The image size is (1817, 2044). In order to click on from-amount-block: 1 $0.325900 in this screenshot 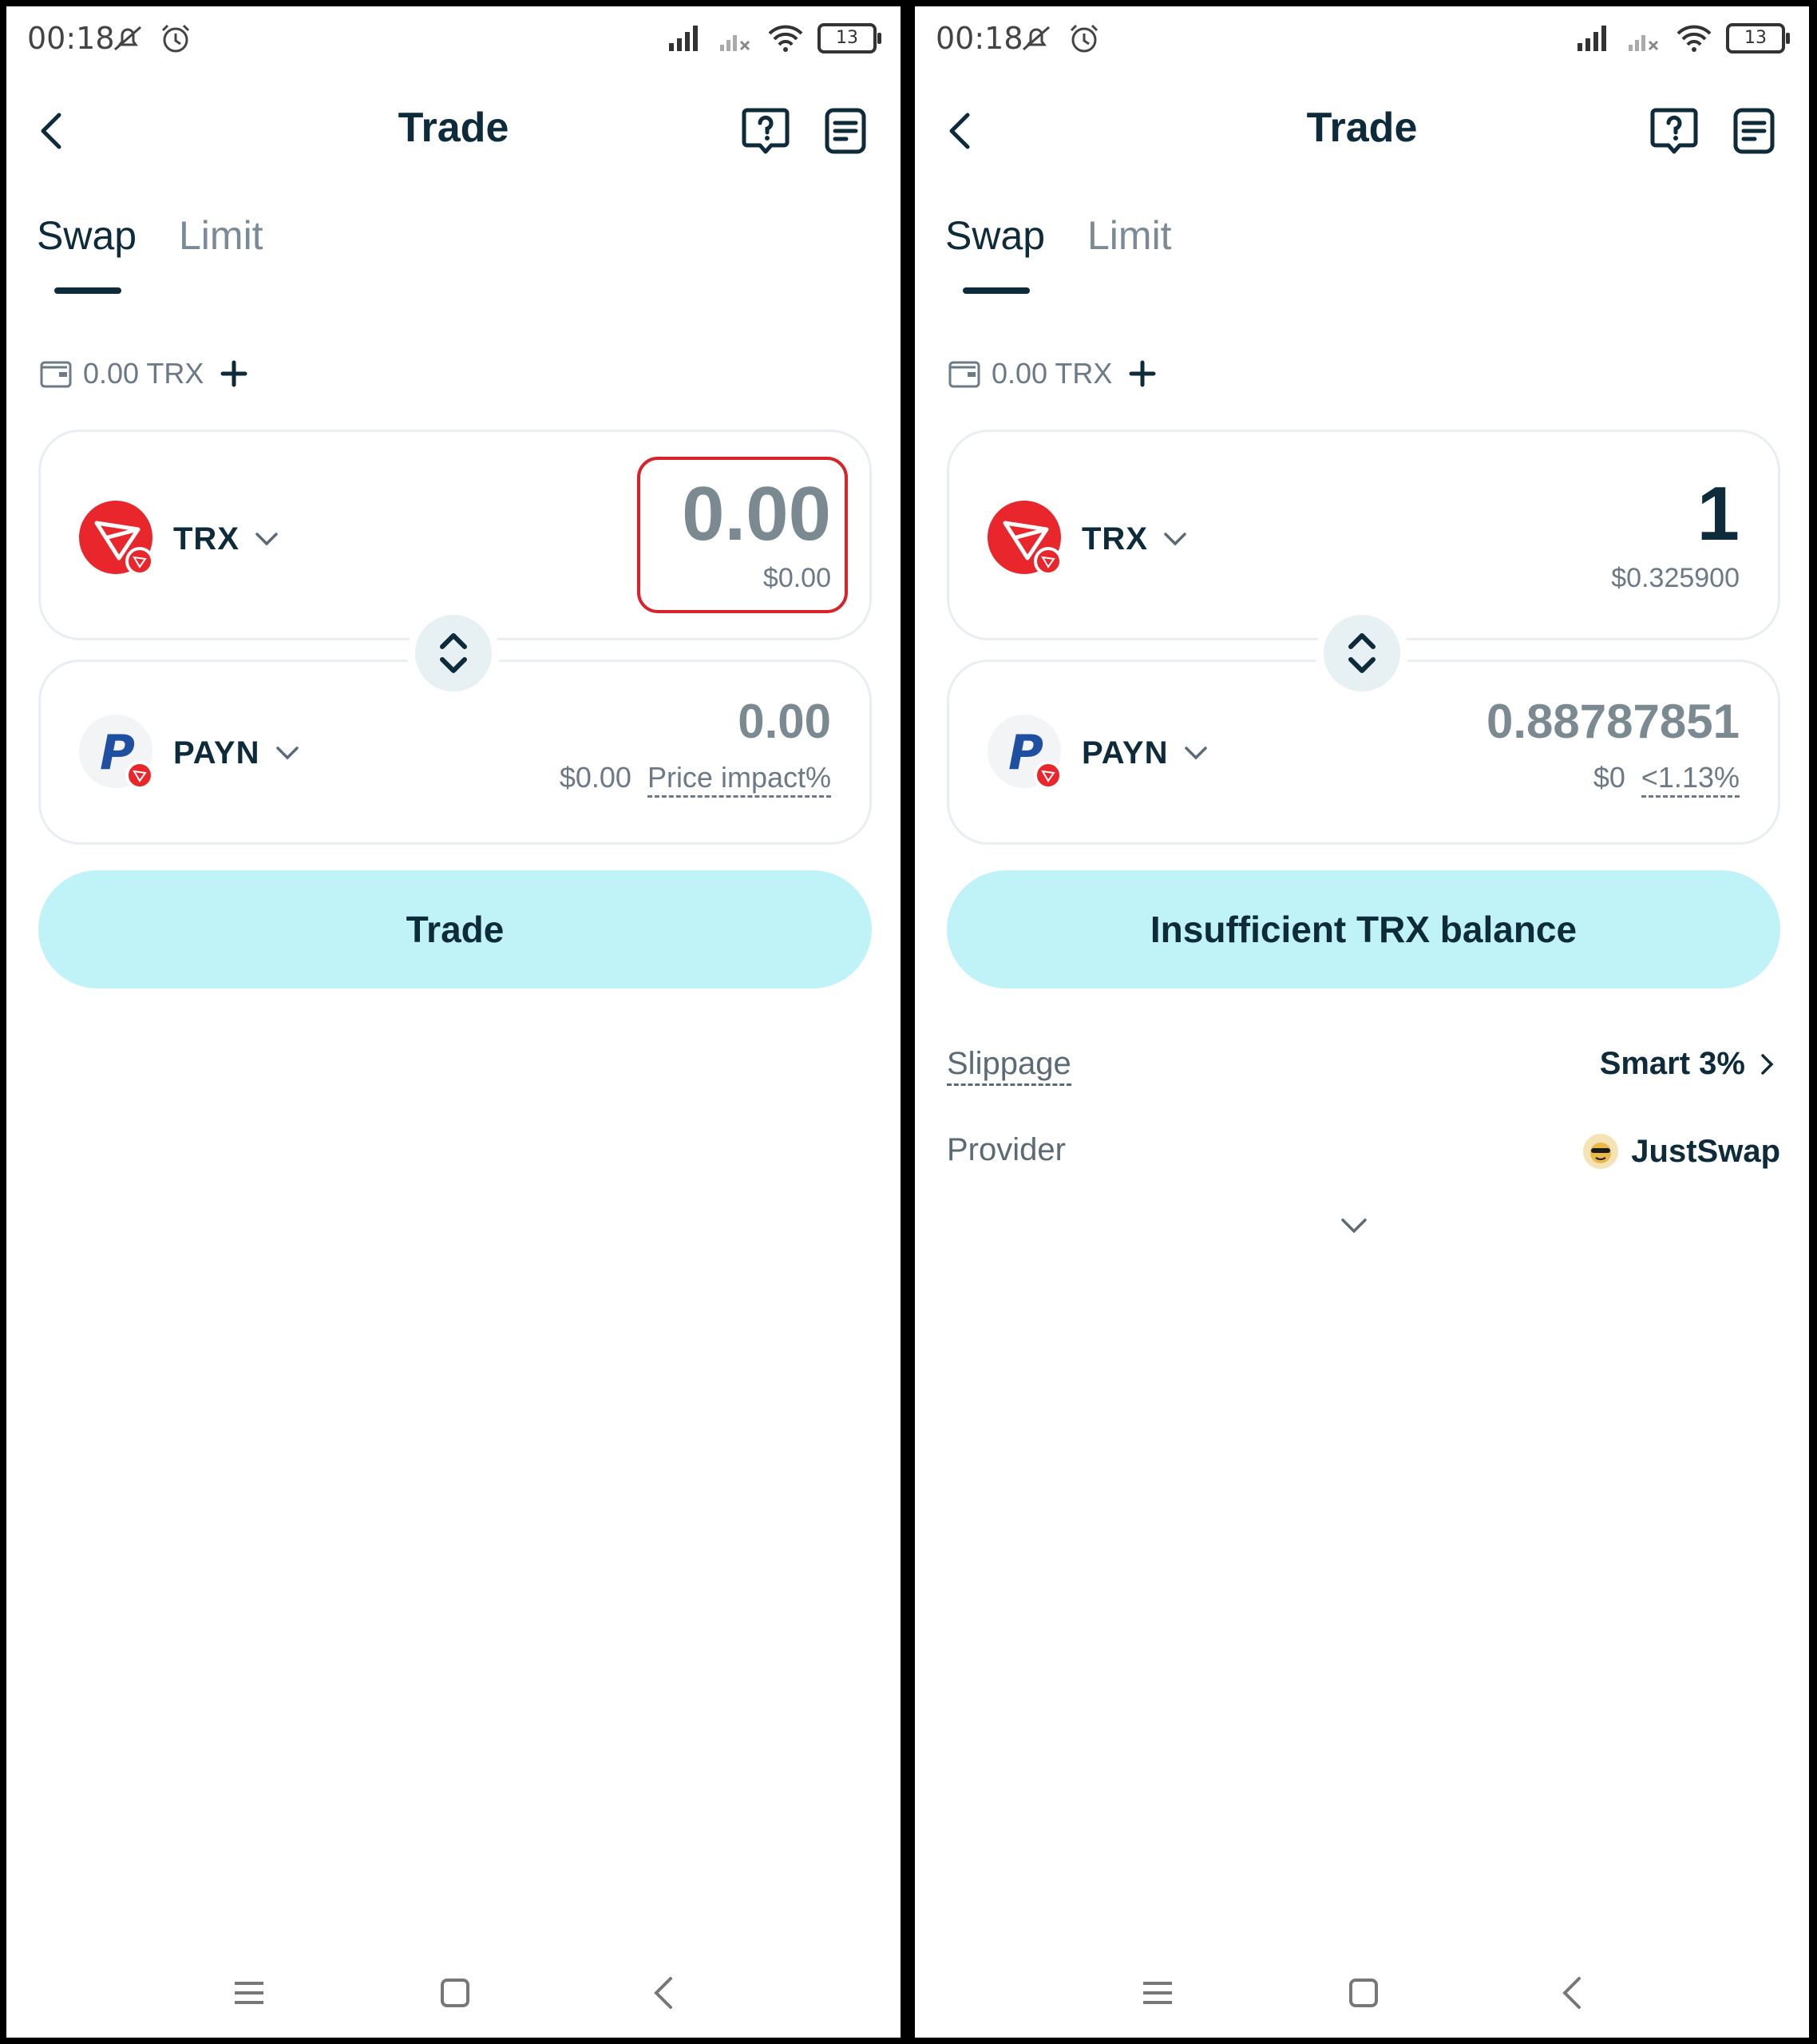, I will do `click(1676, 532)`.